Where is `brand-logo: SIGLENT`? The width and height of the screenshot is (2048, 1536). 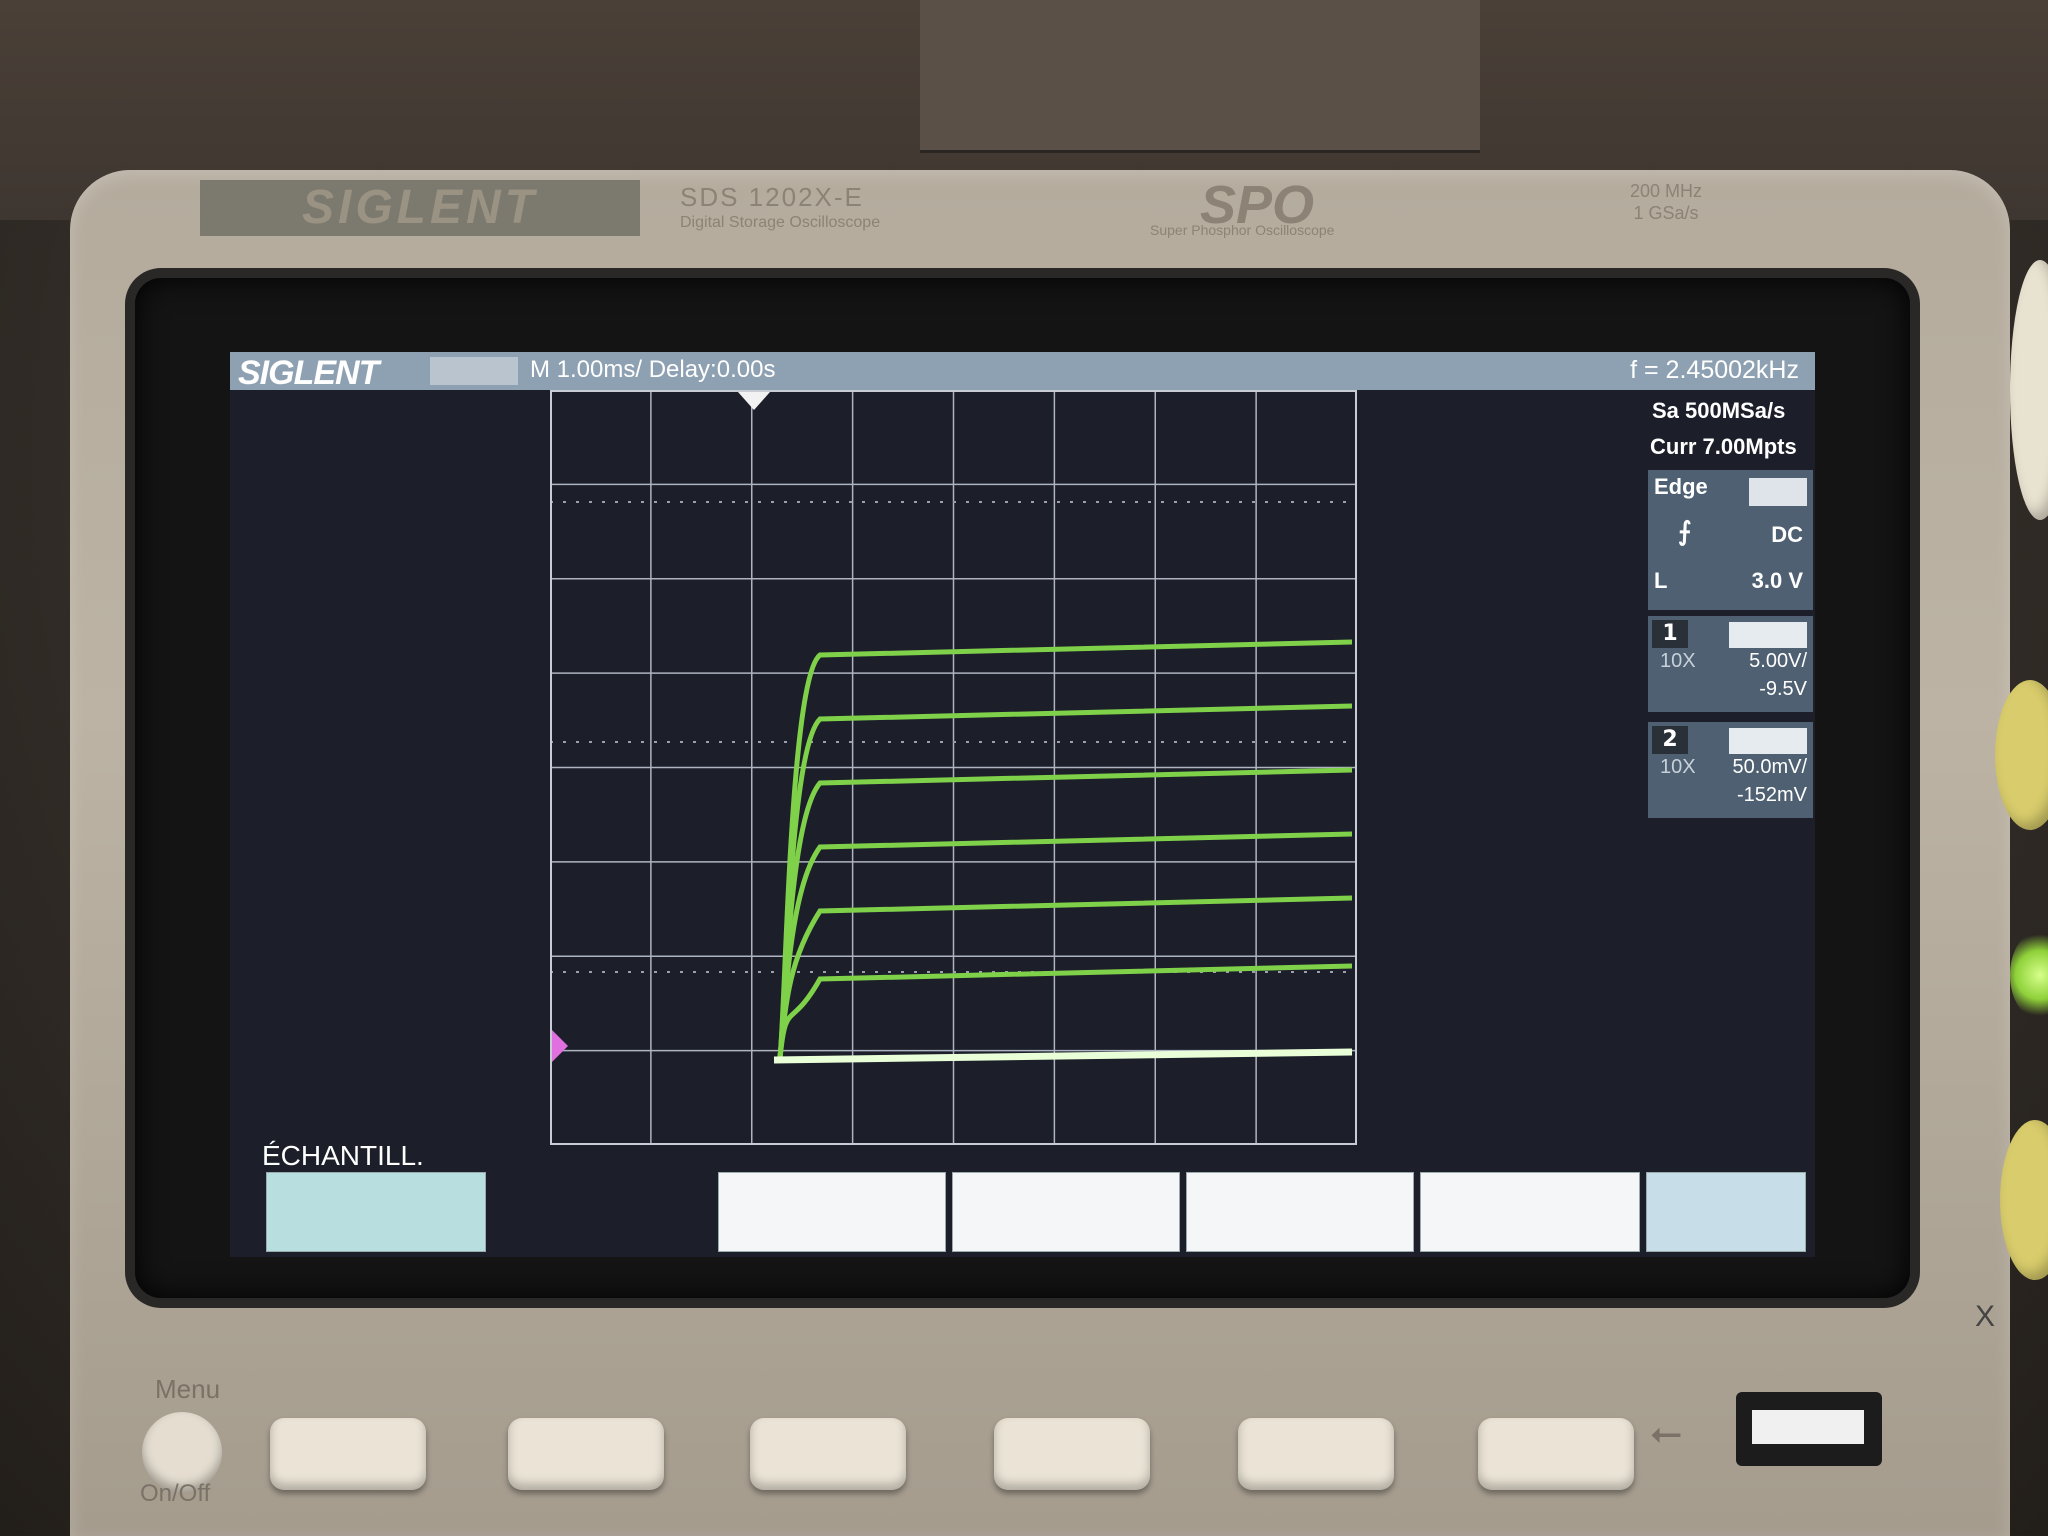
brand-logo: SIGLENT is located at coordinates (420, 208).